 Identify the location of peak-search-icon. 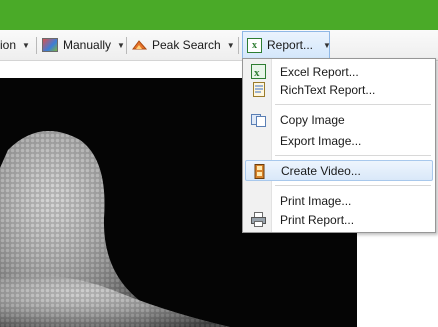
(139, 45).